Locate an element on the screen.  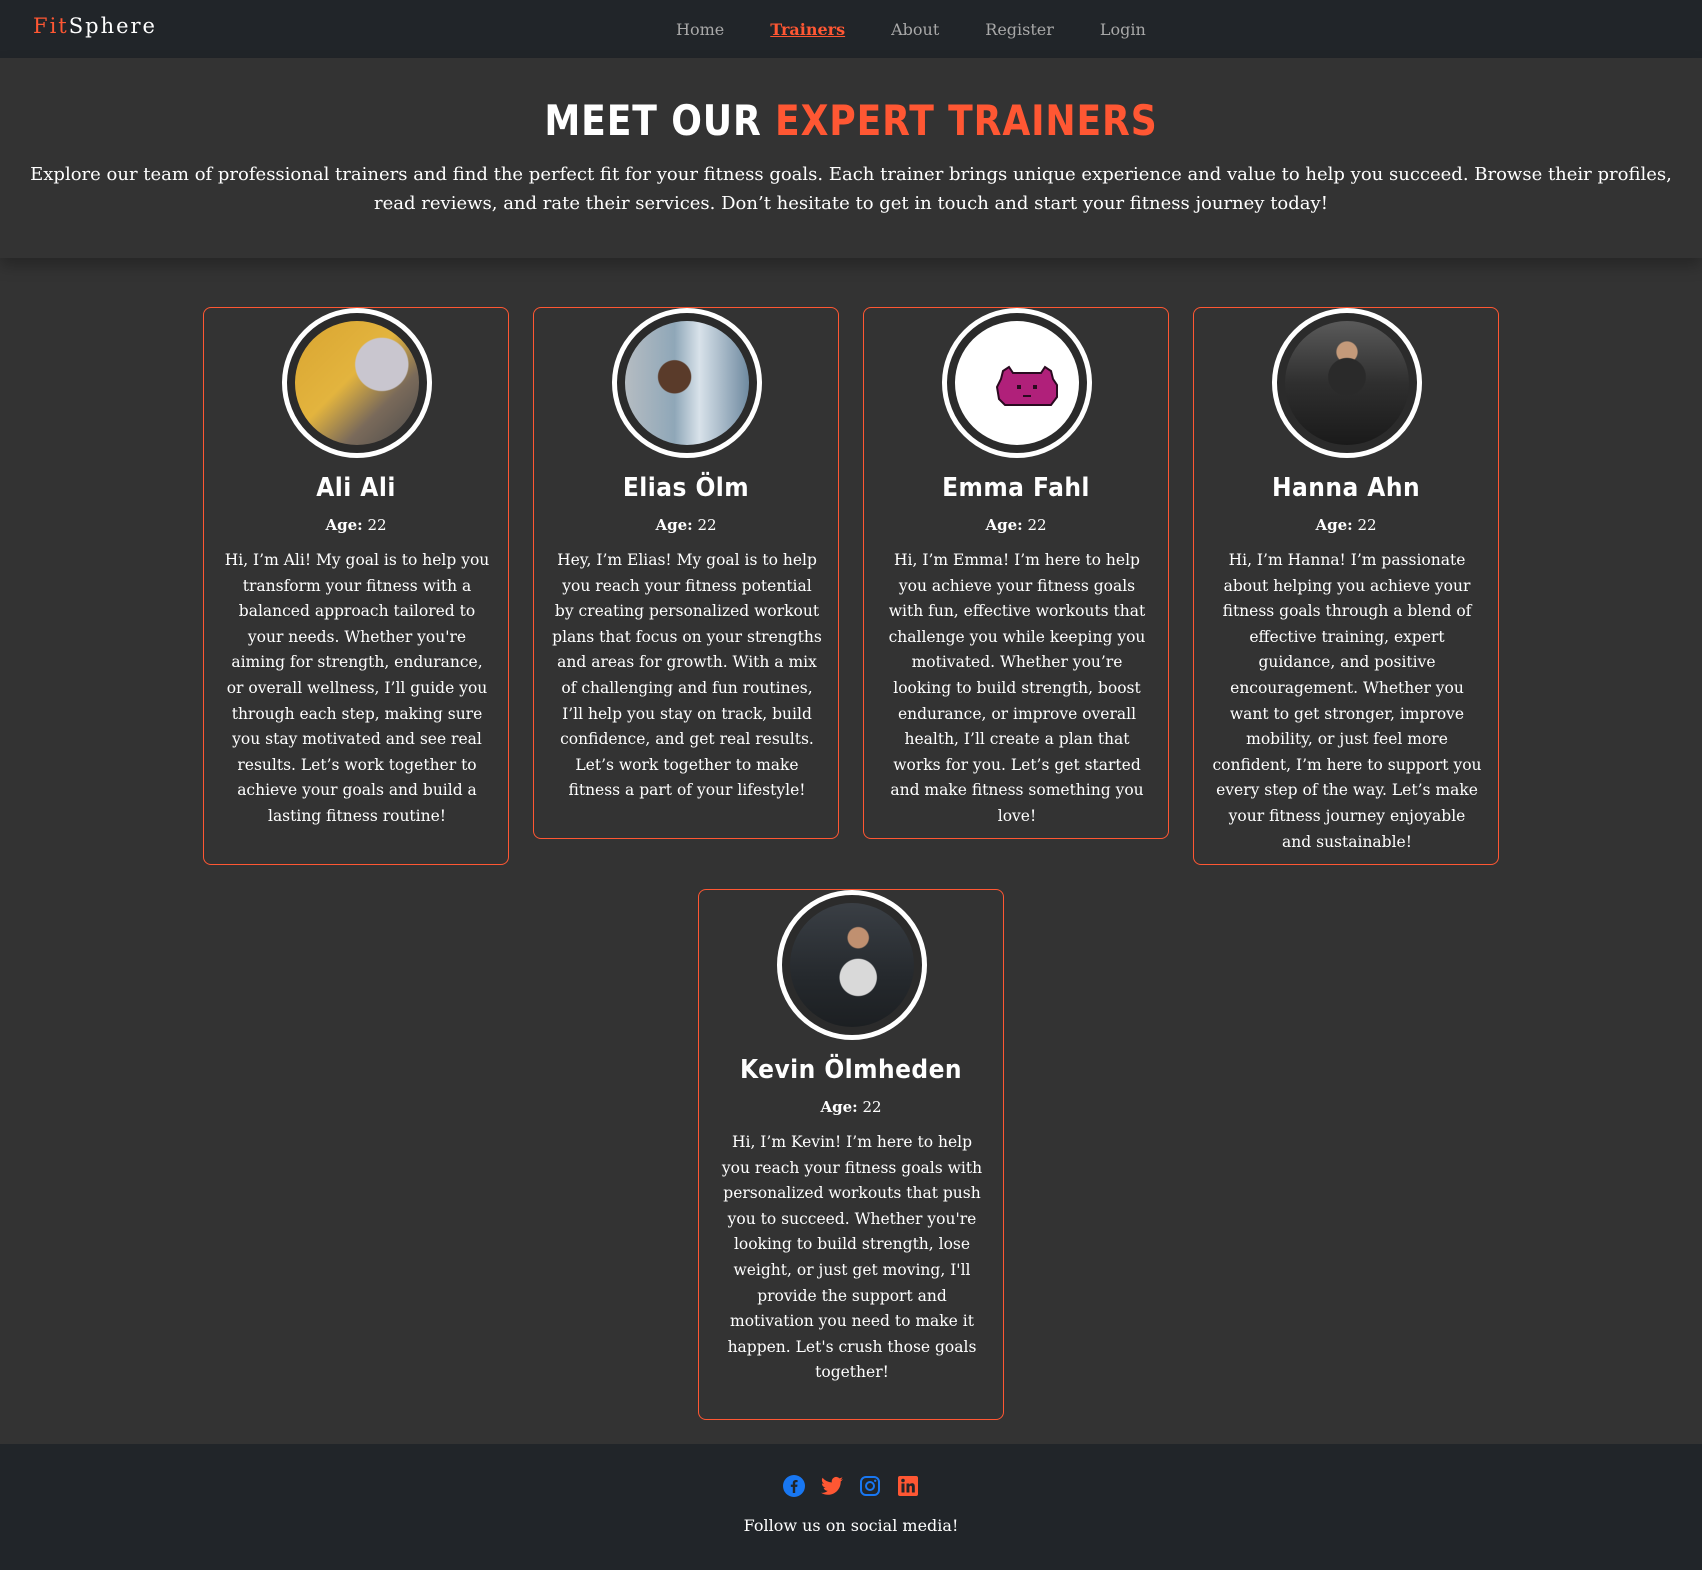
nav-link-trainers: Trainers is located at coordinates (807, 29).